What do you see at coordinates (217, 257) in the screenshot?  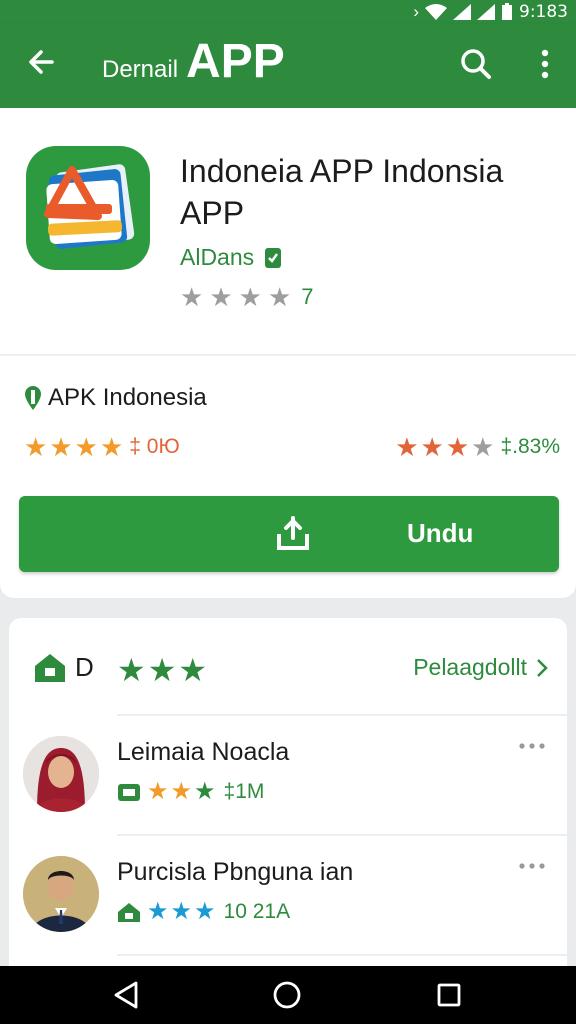 I see `developer-name: AlDans` at bounding box center [217, 257].